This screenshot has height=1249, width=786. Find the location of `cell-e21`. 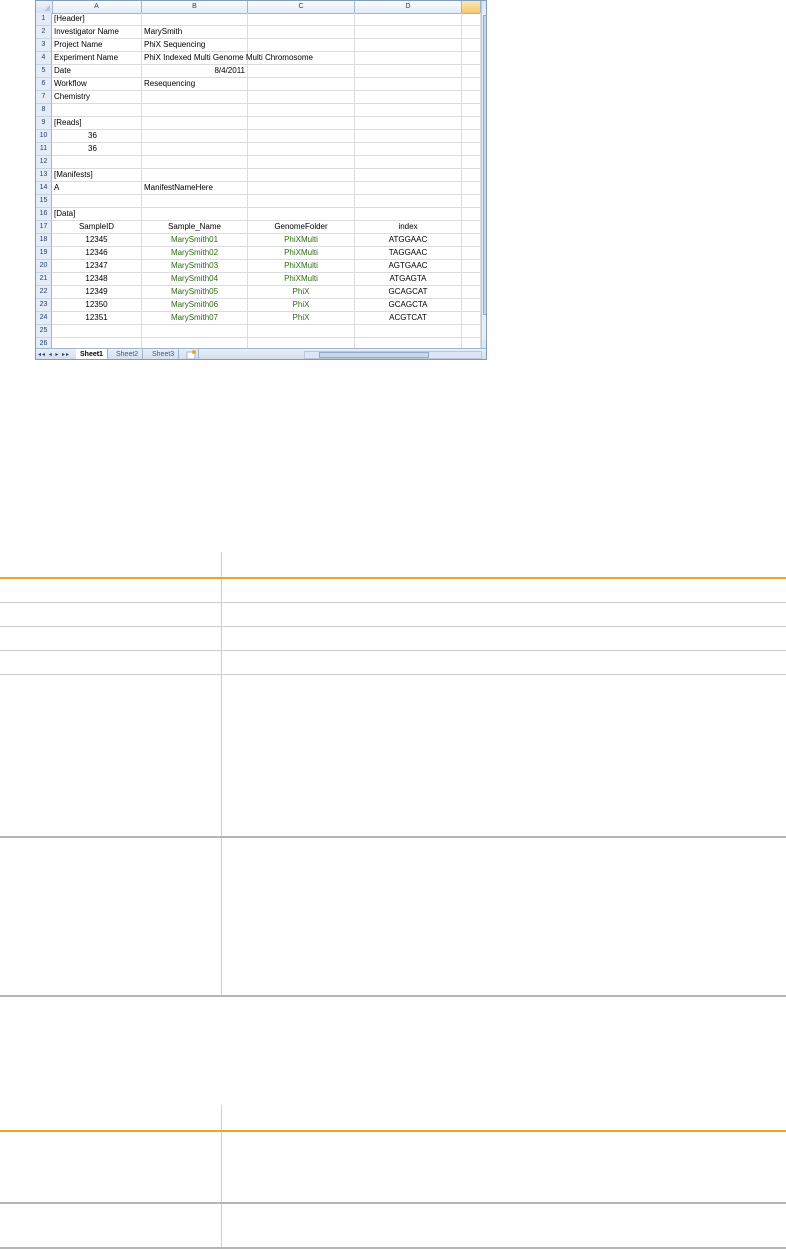

cell-e21 is located at coordinates (471, 279).